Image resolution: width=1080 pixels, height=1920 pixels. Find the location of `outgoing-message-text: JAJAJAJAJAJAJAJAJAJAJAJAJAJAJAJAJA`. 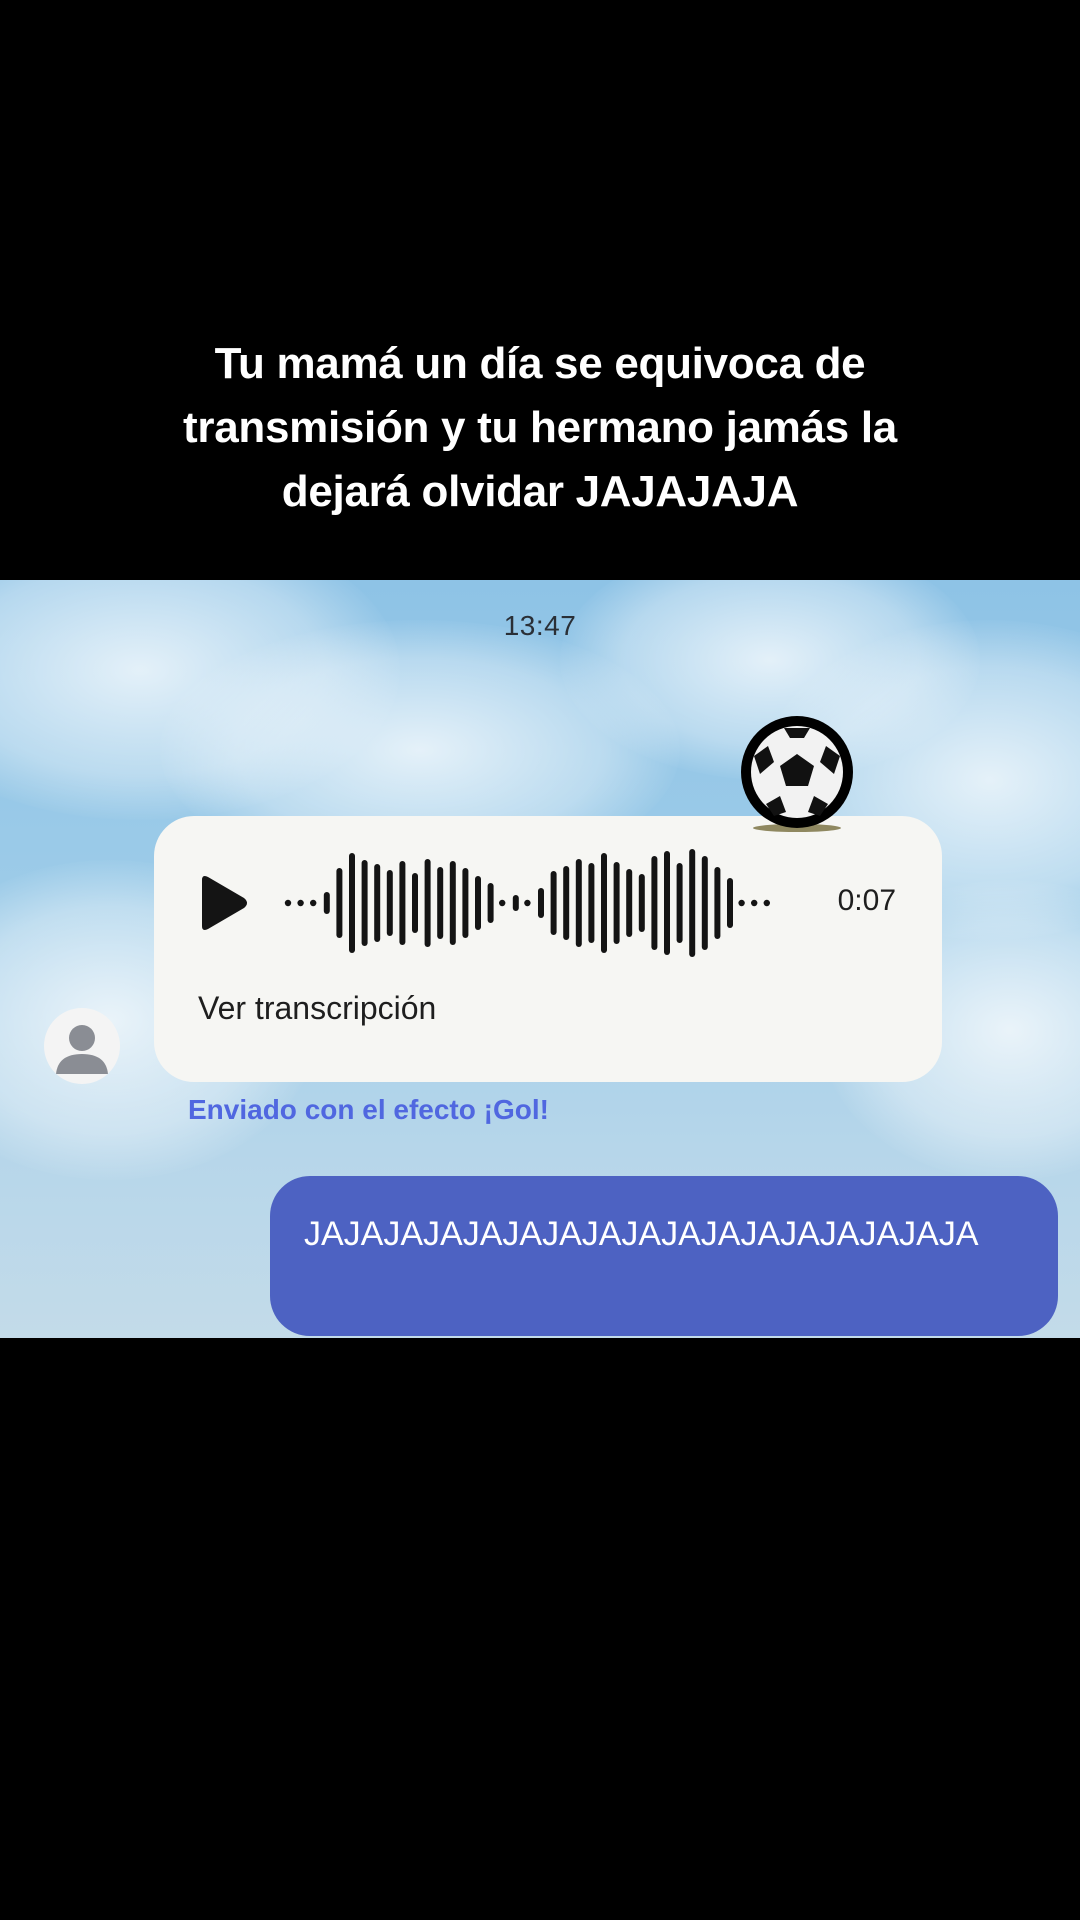

outgoing-message-text: JAJAJAJAJAJAJAJAJAJAJAJAJAJAJAJAJA is located at coordinates (641, 1234).